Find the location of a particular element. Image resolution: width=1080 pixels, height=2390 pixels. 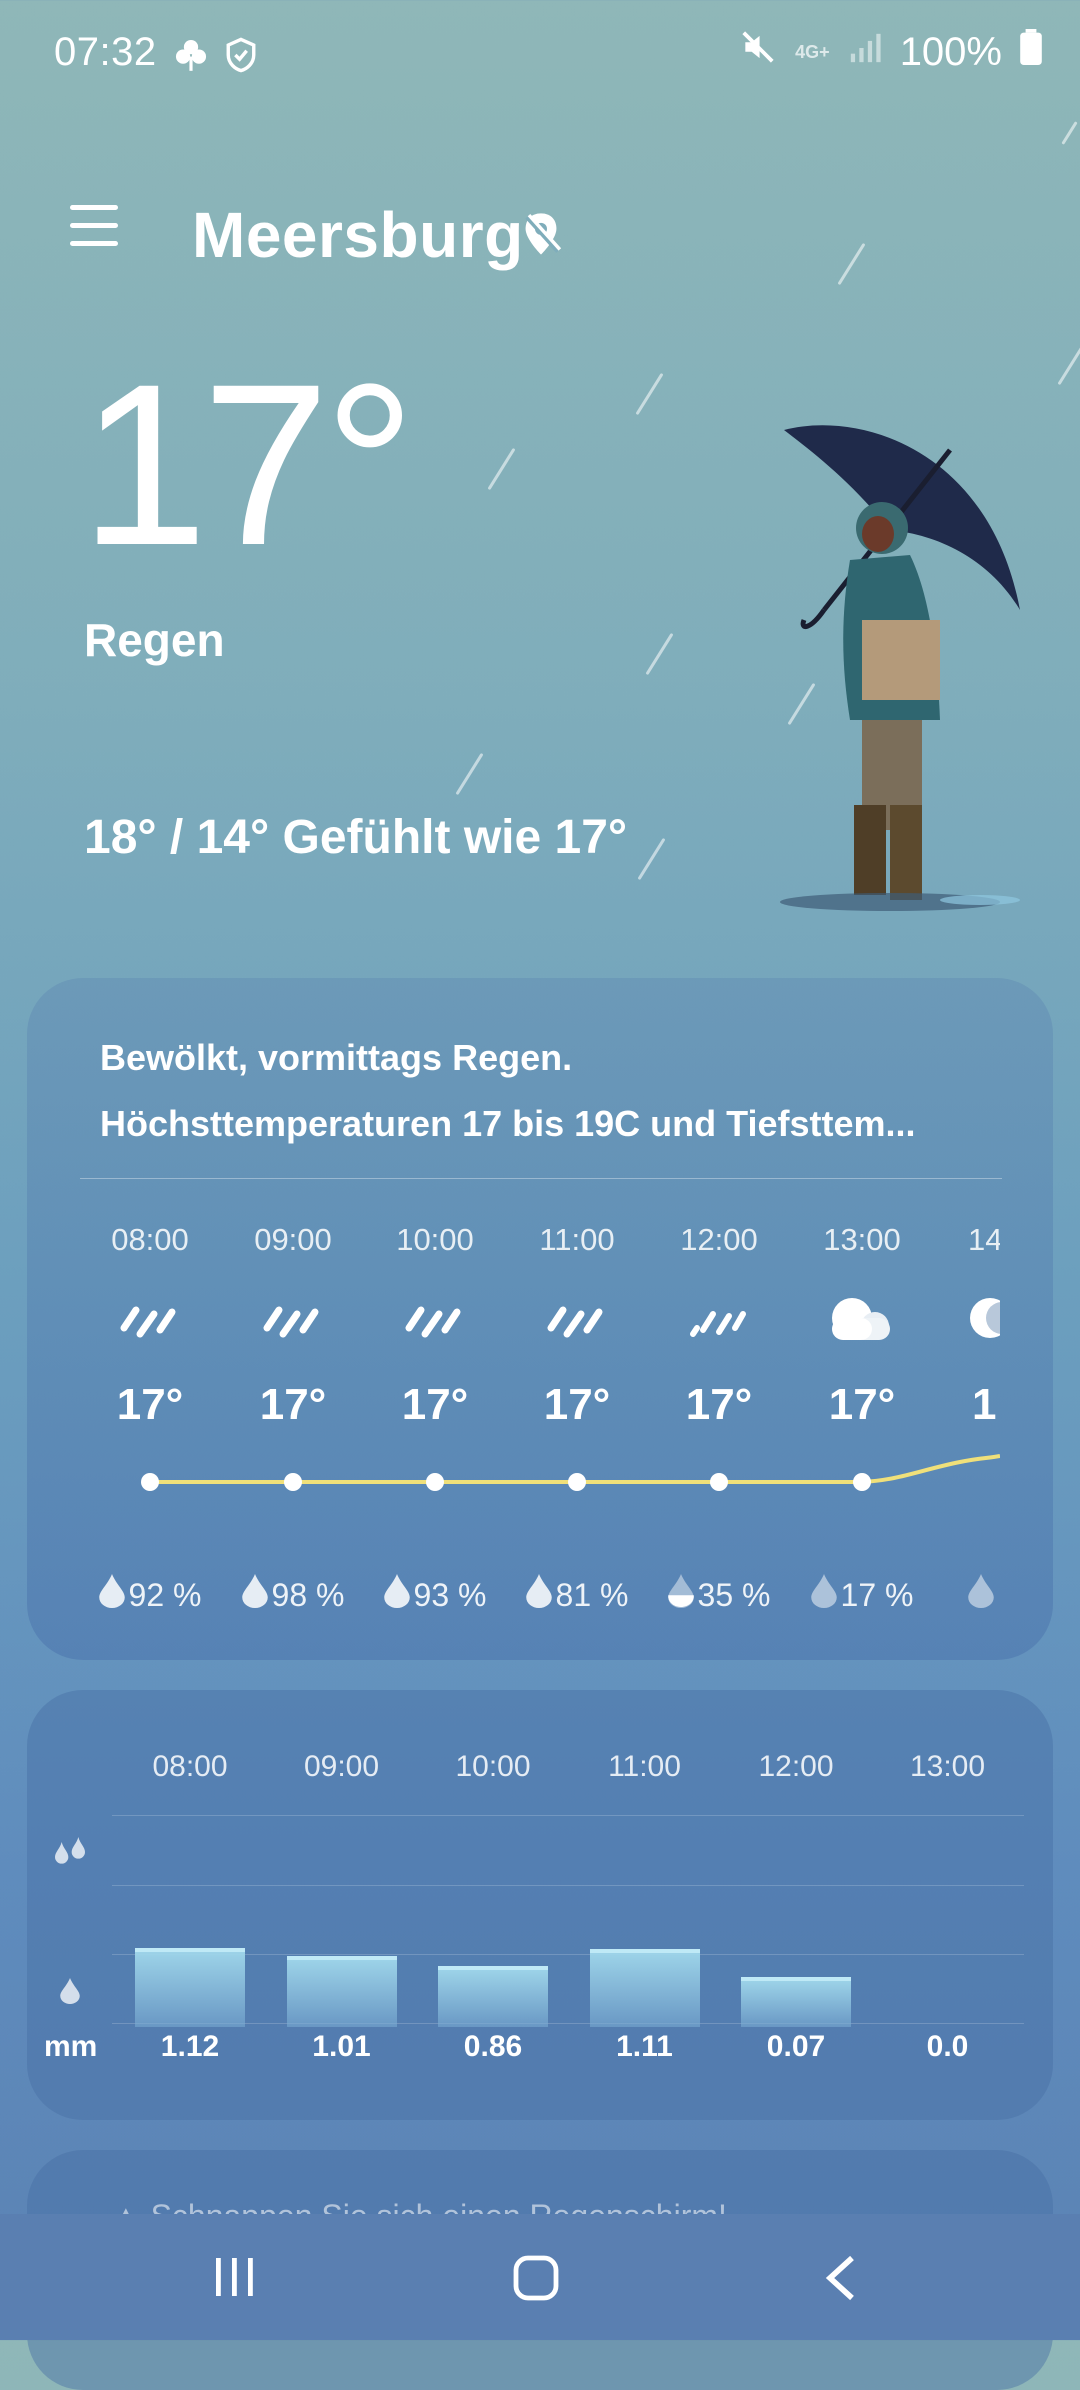

rain-hour-label: 08:00 is located at coordinates (190, 1766).